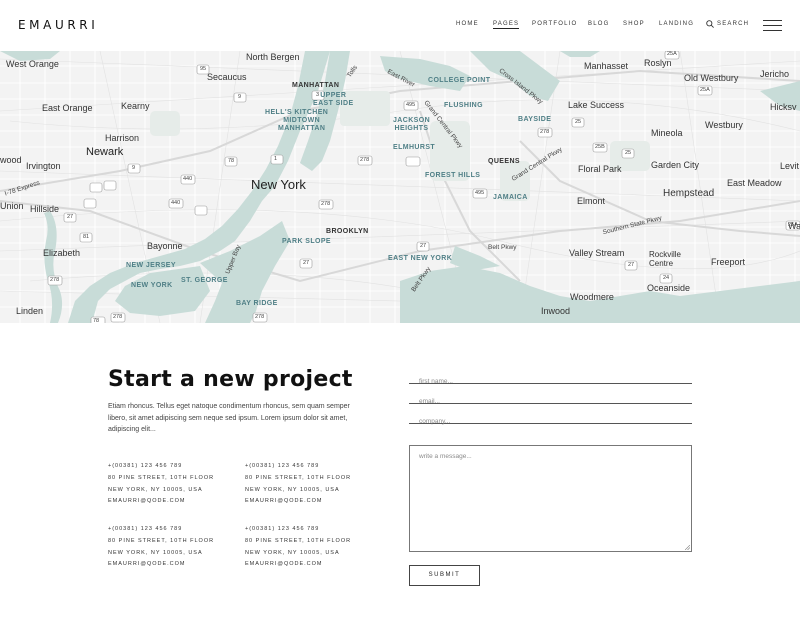 This screenshot has width=800, height=629. Describe the element at coordinates (550, 401) in the screenshot. I see `email-field` at that location.